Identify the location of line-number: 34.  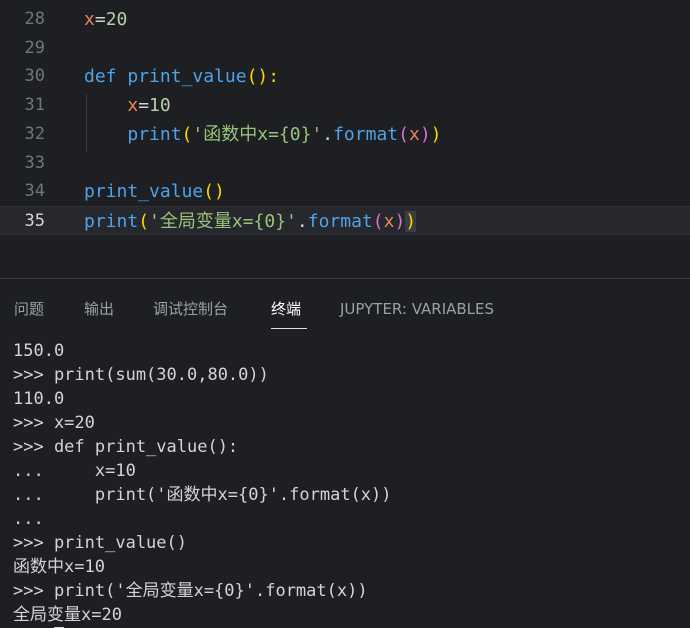
(34, 191).